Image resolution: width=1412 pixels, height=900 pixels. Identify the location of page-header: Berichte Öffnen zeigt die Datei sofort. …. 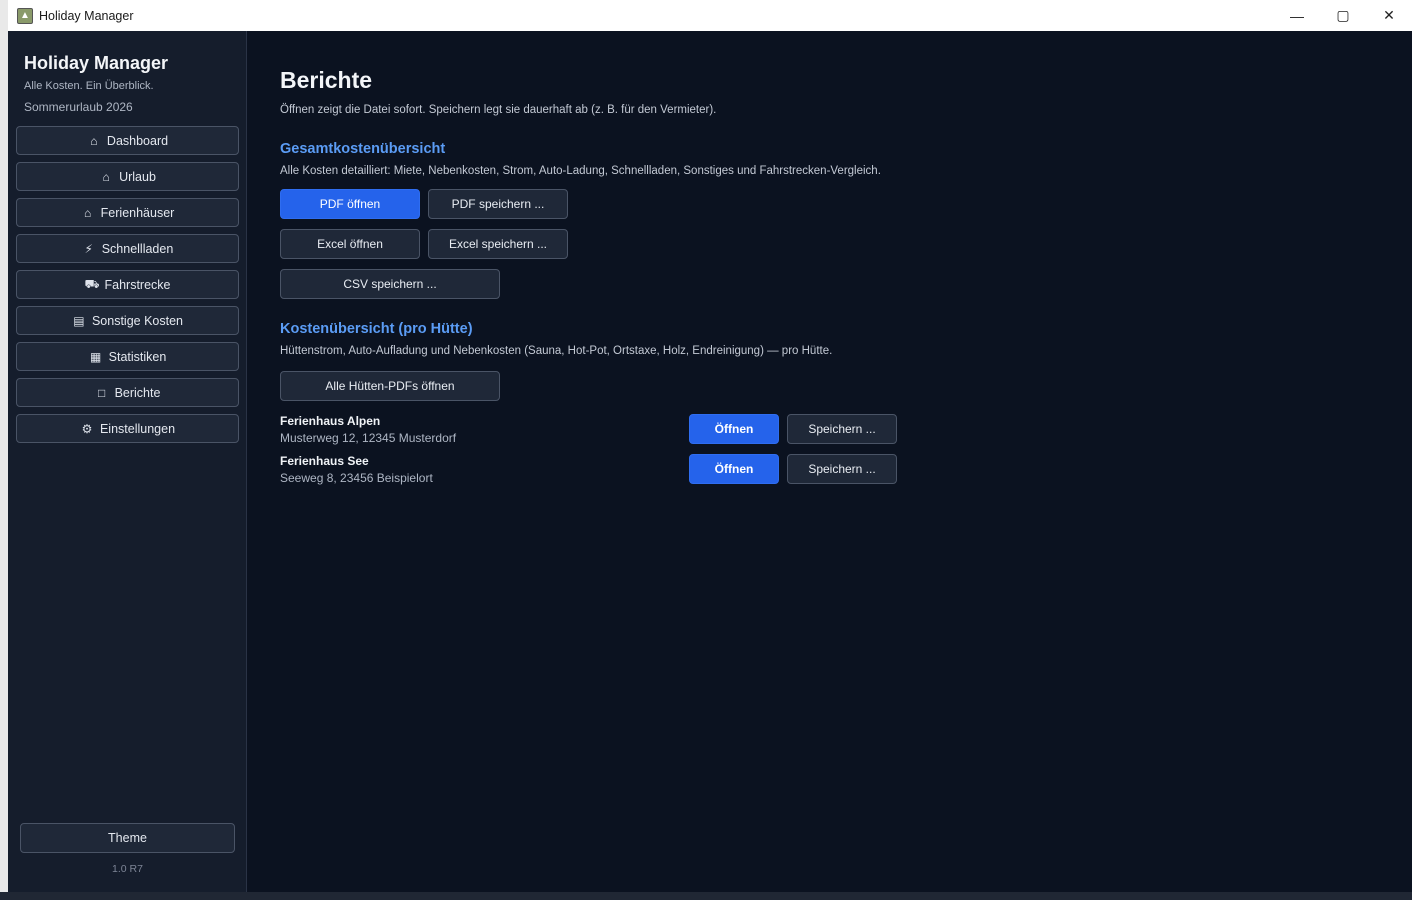
(730, 91).